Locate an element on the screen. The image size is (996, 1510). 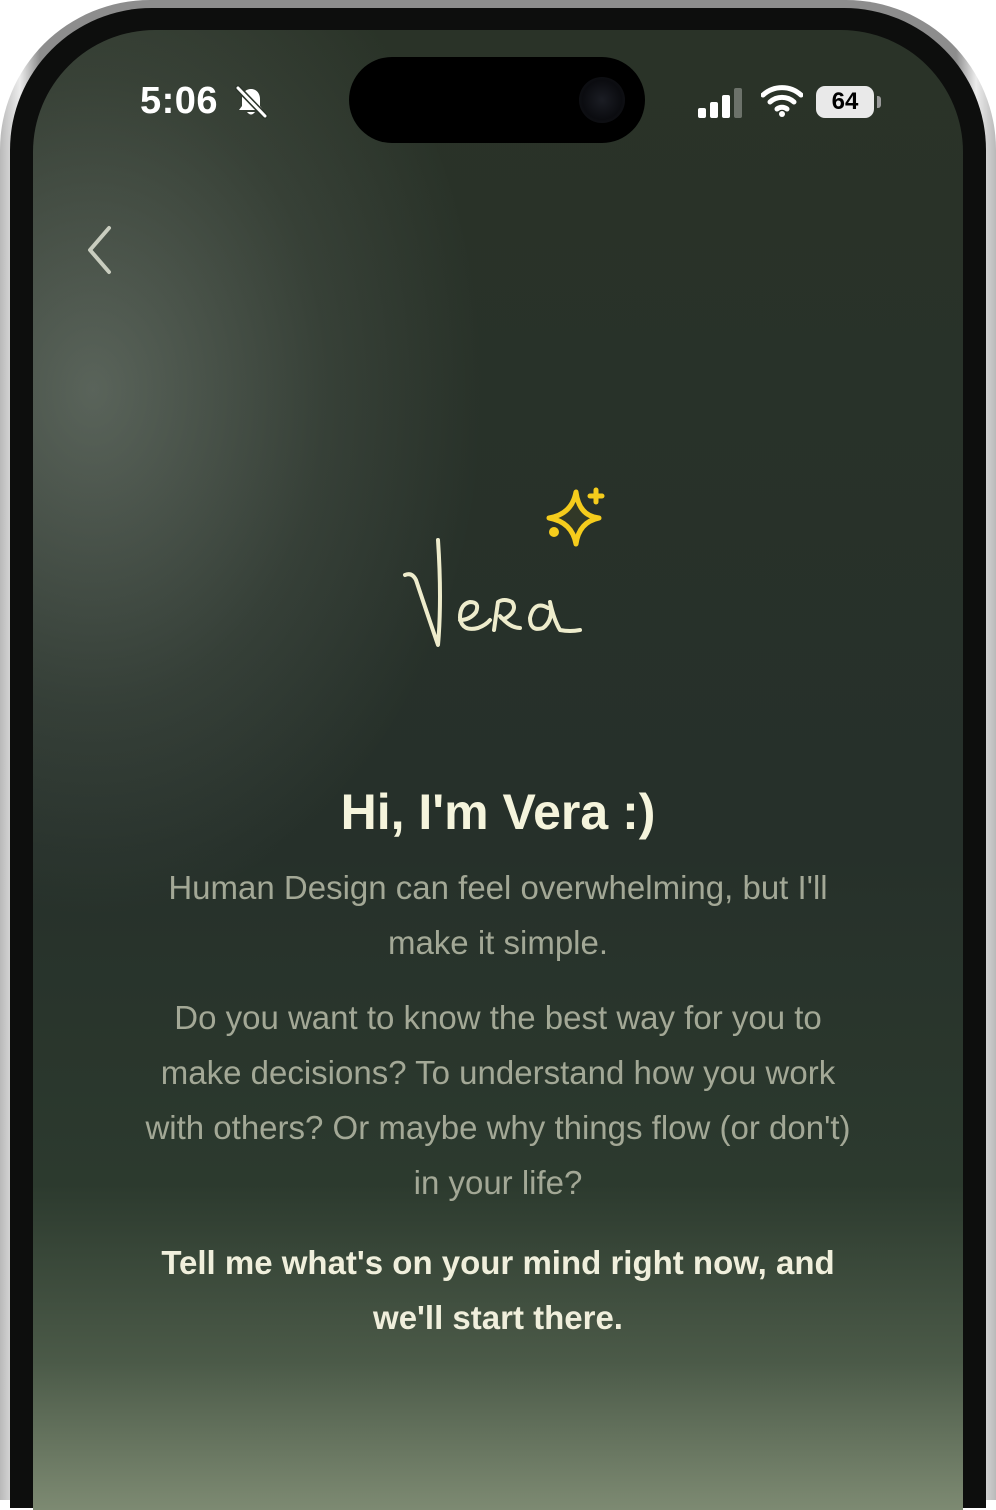
wifi-icon is located at coordinates (782, 101).